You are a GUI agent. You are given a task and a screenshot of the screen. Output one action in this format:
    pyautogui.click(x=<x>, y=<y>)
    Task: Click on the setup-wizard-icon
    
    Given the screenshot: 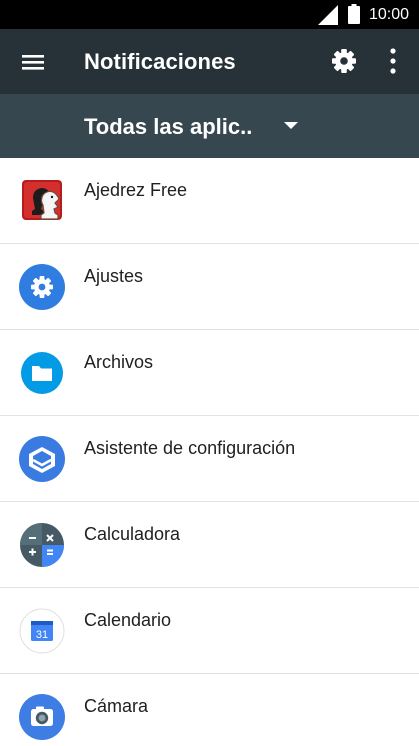 What is the action you would take?
    pyautogui.click(x=42, y=459)
    